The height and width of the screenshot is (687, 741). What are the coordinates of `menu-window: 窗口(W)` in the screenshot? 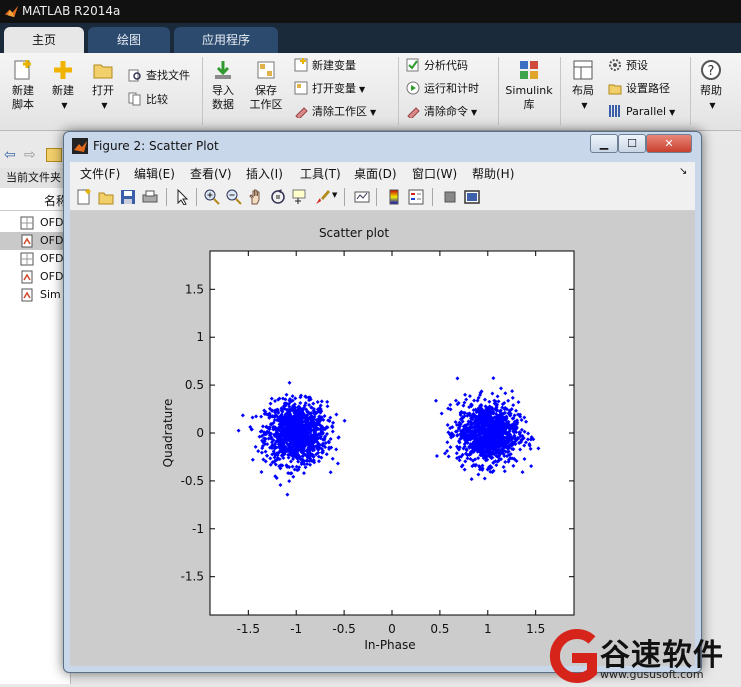 It's located at (434, 173).